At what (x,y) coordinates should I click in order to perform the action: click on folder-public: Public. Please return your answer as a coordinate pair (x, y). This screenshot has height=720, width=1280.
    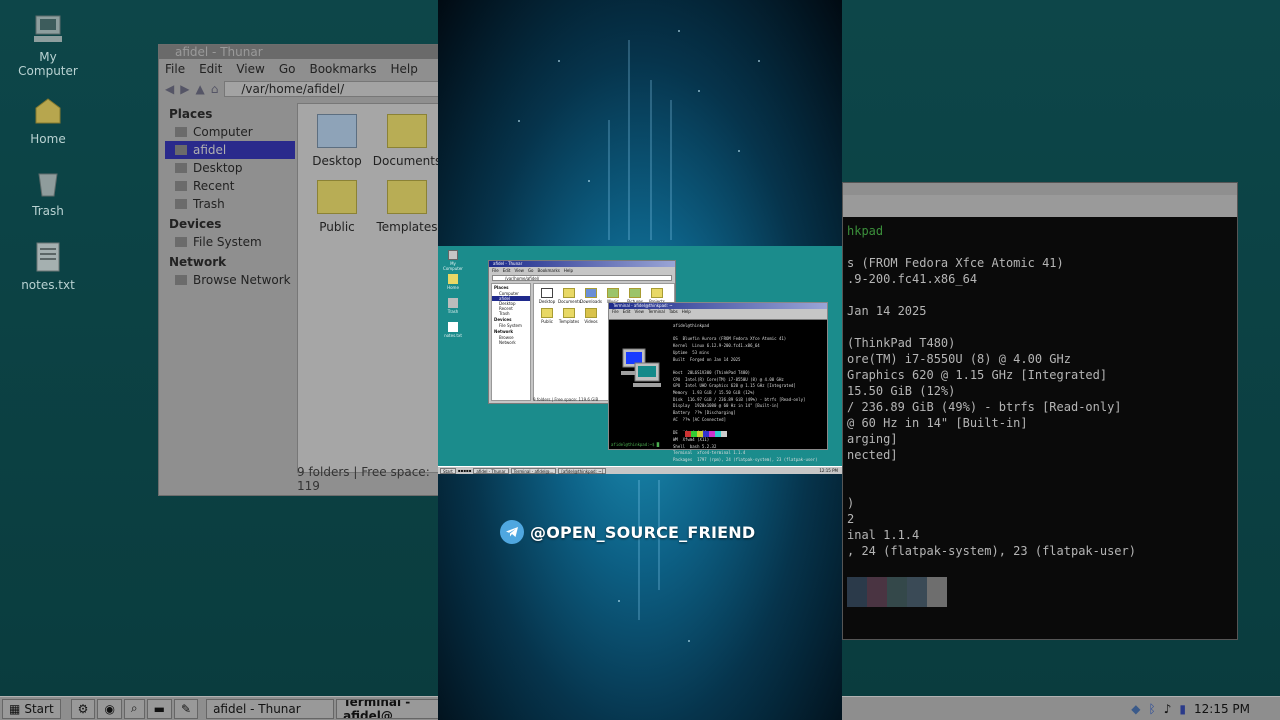
    Looking at the image, I should click on (337, 207).